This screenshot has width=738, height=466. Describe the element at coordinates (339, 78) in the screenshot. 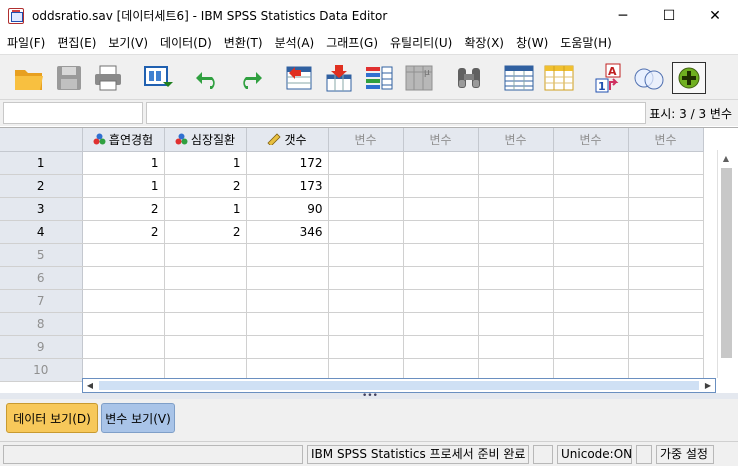

I see `goto-variable-icon` at that location.